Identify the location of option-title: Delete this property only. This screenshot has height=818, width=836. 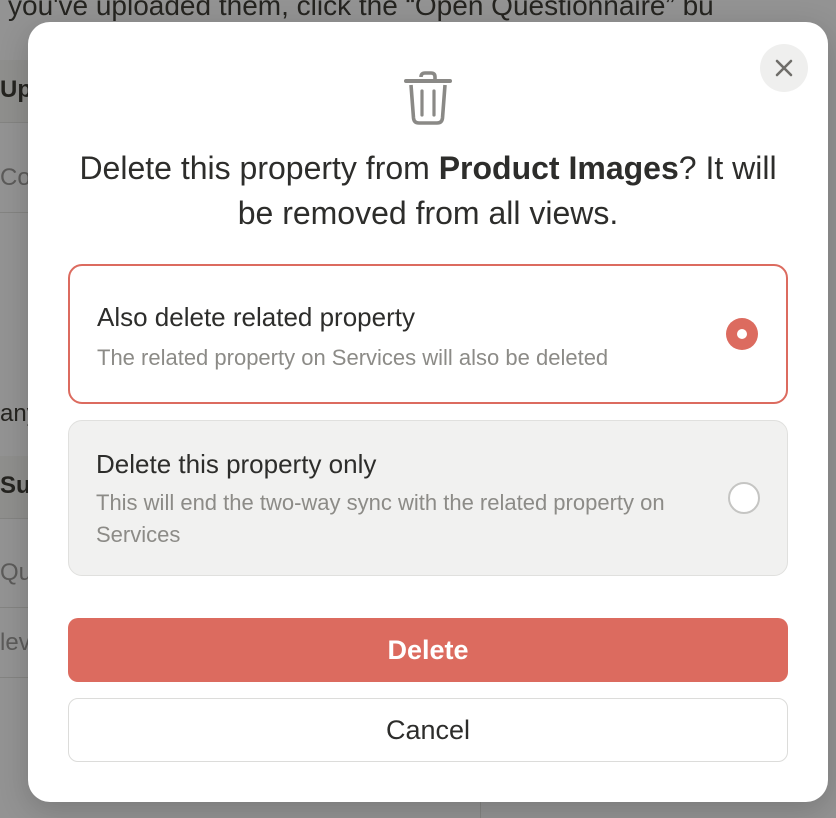
(236, 464).